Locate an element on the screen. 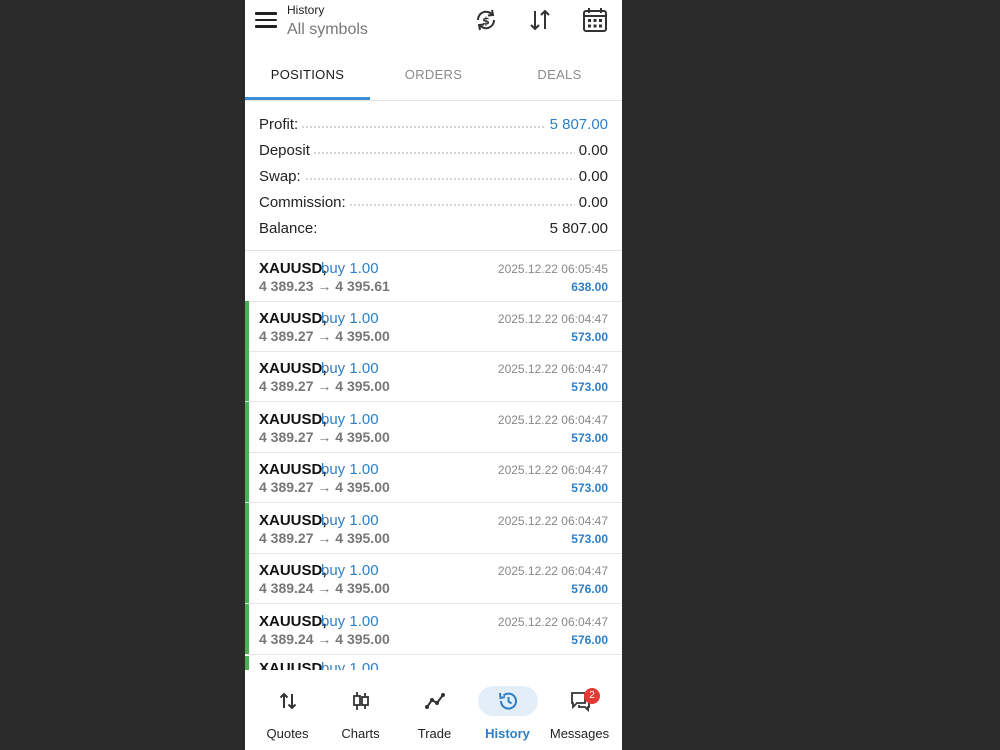 This screenshot has height=750, width=1000. deal-prices: 4 389.23 → 4 395.61 is located at coordinates (324, 286).